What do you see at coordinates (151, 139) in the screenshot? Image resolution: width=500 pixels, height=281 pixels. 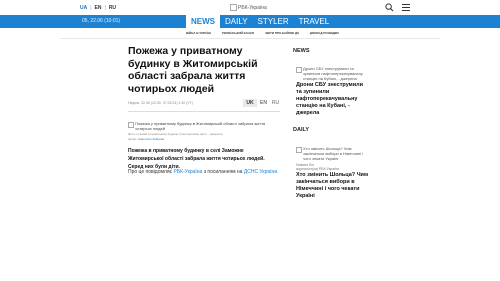 I see `author-link: Анастасія Зайцева` at bounding box center [151, 139].